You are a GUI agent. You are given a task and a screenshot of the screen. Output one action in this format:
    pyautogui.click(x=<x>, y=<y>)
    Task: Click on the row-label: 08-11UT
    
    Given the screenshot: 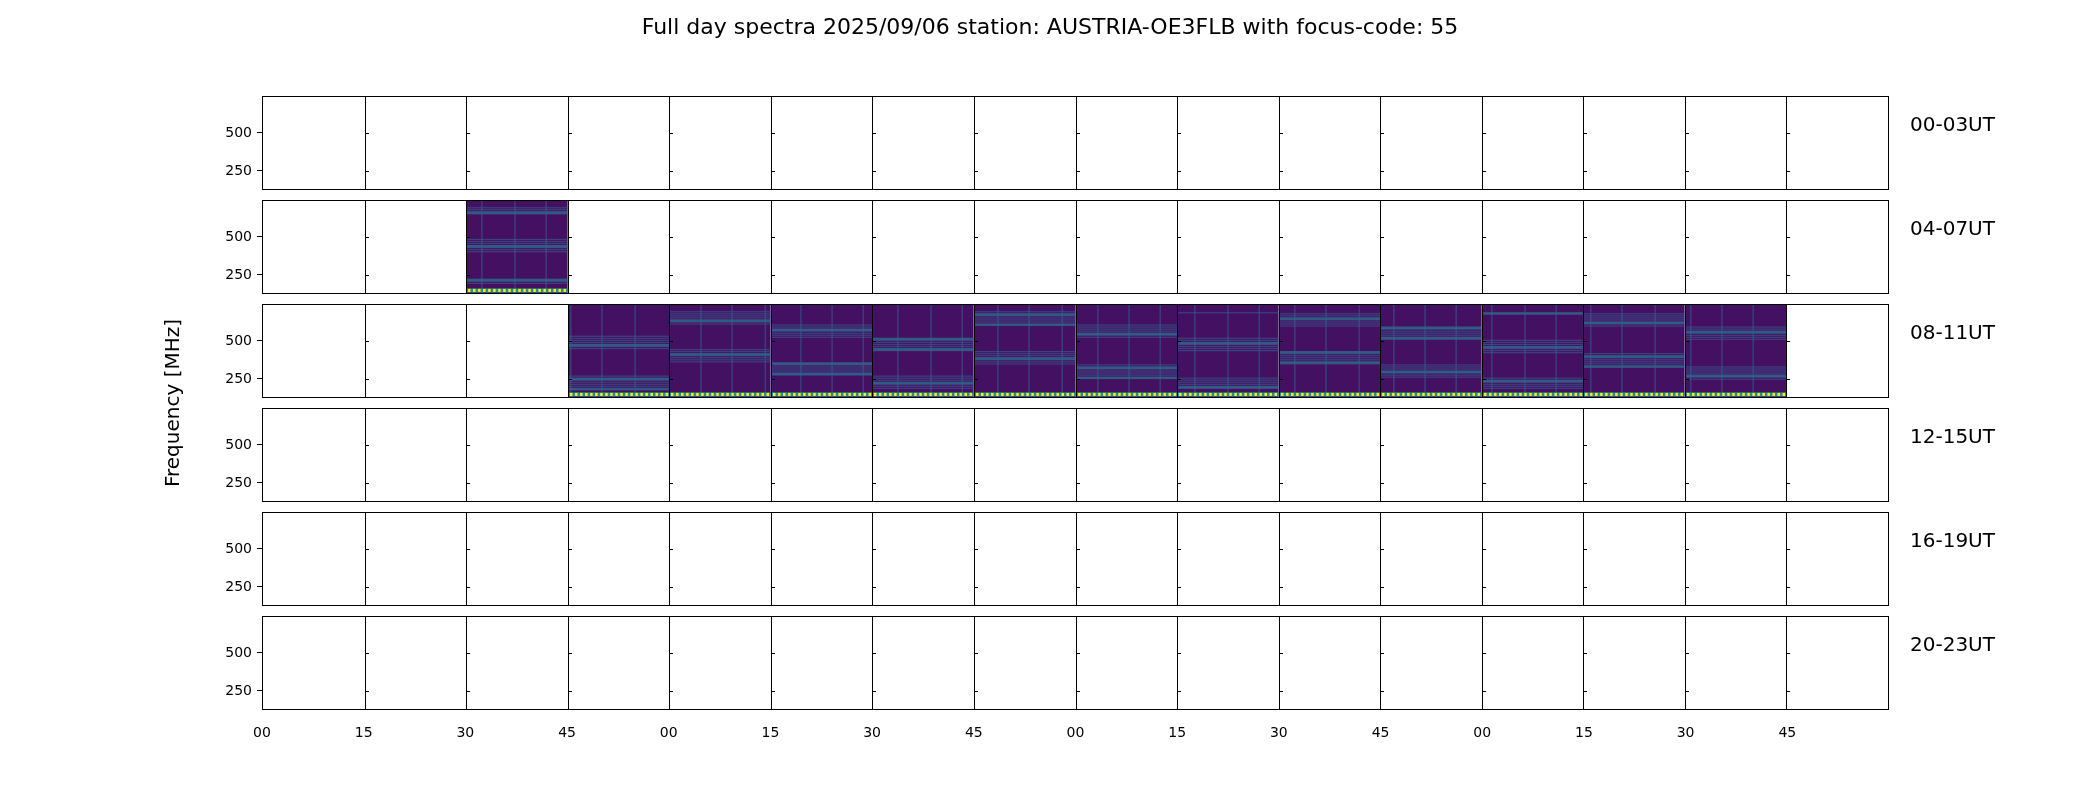 What is the action you would take?
    pyautogui.click(x=1952, y=332)
    